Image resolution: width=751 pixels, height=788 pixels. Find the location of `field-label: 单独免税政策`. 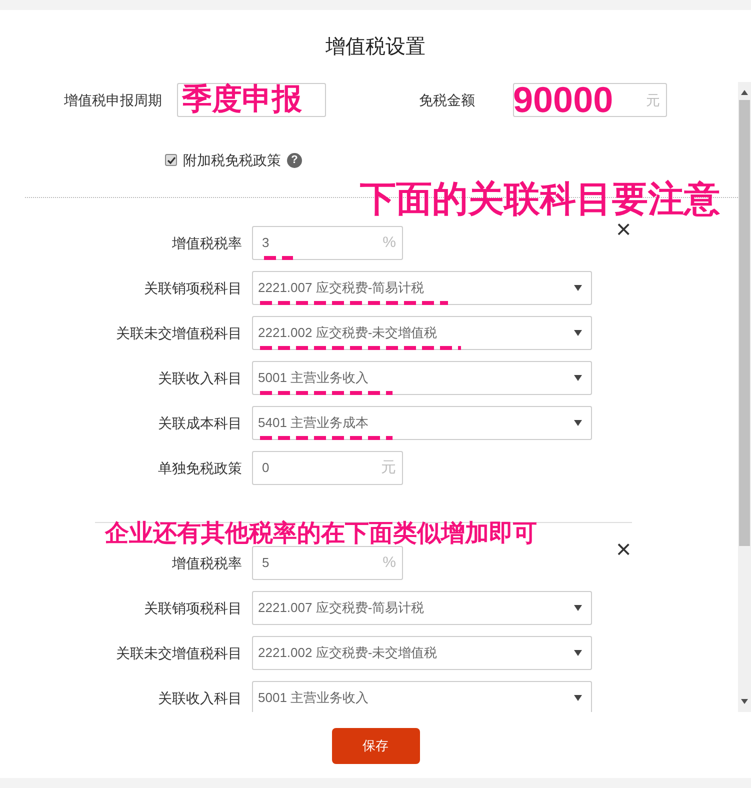

field-label: 单独免税政策 is located at coordinates (200, 468).